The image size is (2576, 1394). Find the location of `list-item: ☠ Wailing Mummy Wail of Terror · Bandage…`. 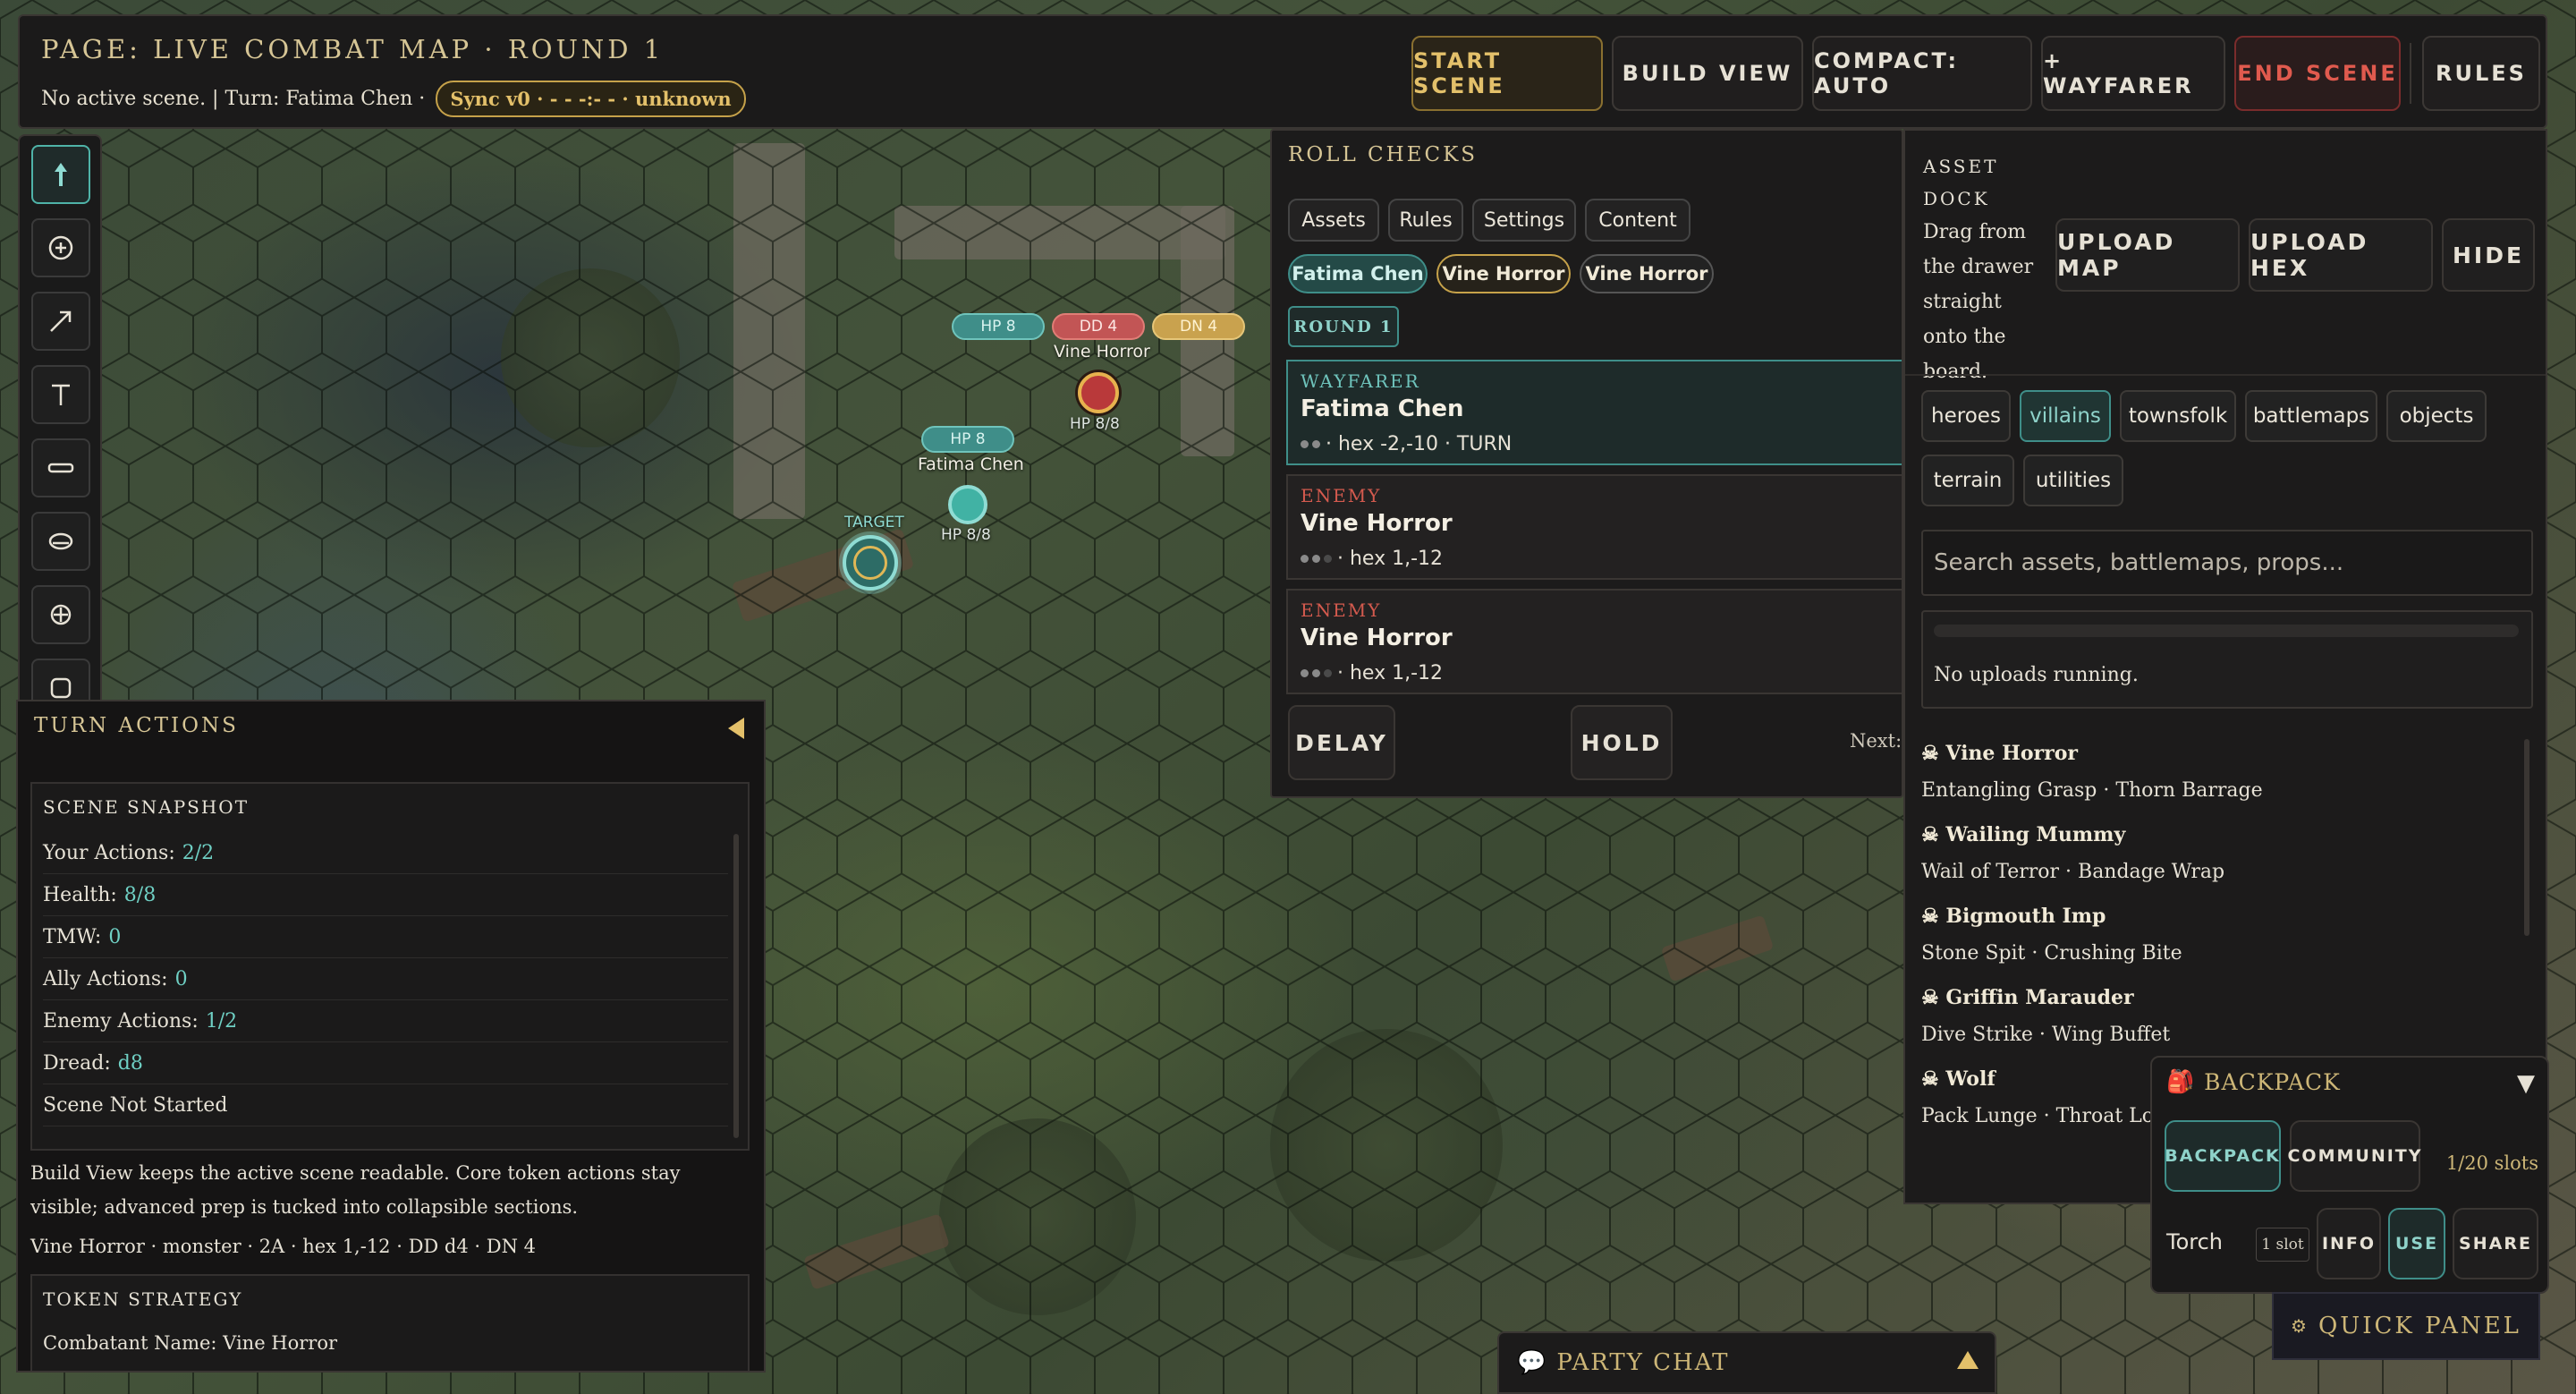

list-item: ☠ Wailing Mummy Wail of Terror · Bandage… is located at coordinates (2227, 857).